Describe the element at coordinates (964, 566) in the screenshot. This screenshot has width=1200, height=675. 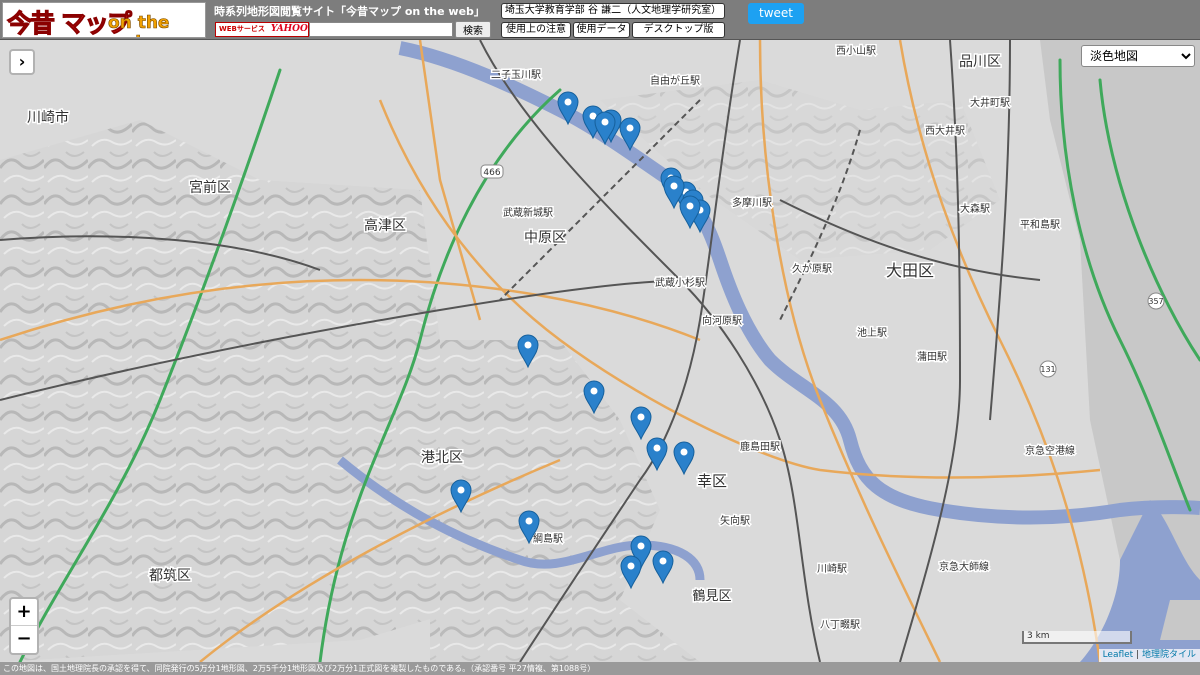
I see `label-keikyu-daishi: 京急大師線` at that location.